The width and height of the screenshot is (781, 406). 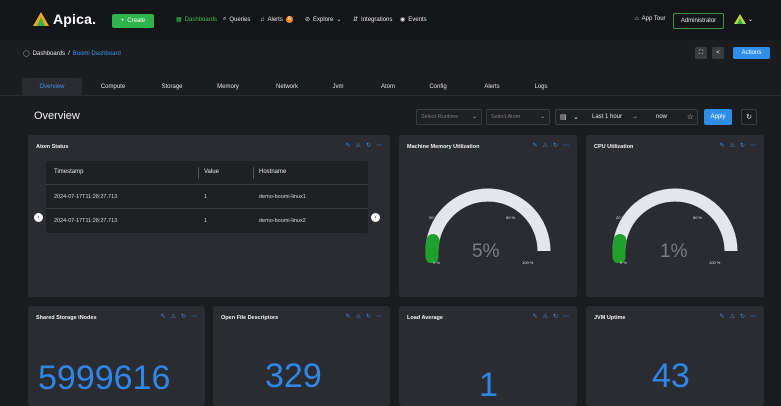 I want to click on nav-events: ◉ Events, so click(x=413, y=20).